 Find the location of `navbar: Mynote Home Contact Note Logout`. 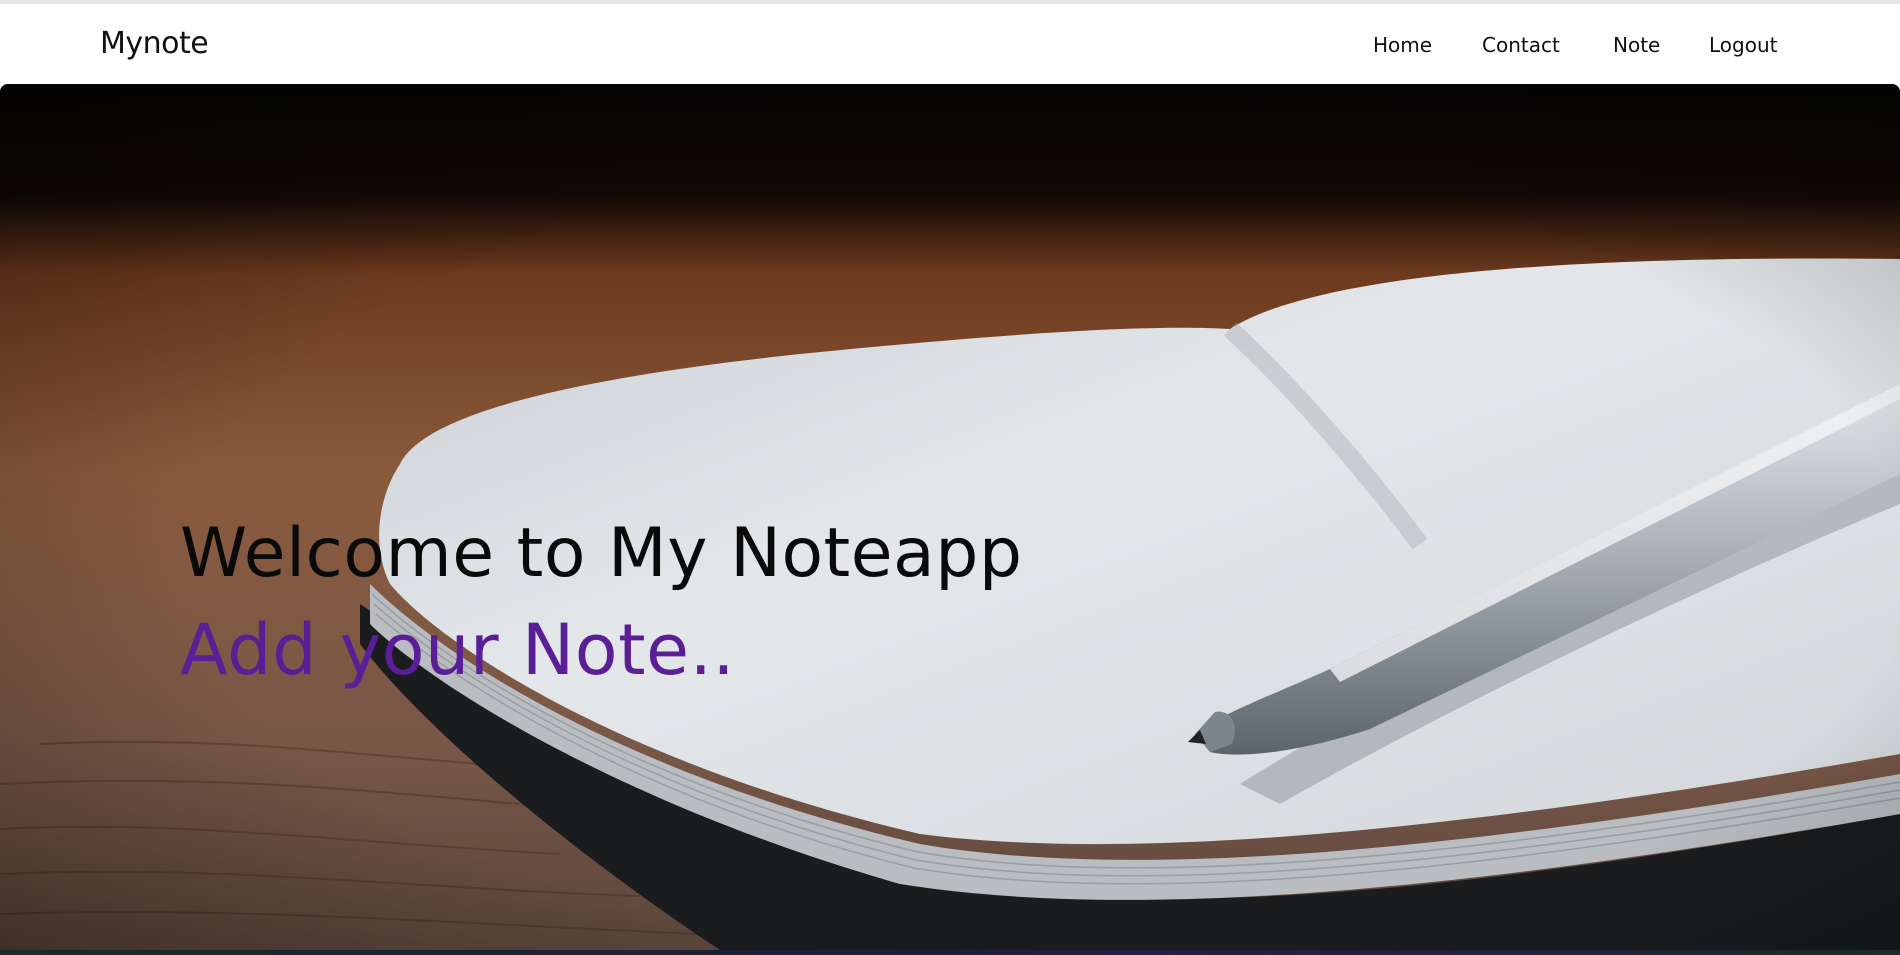

navbar: Mynote Home Contact Note Logout is located at coordinates (950, 44).